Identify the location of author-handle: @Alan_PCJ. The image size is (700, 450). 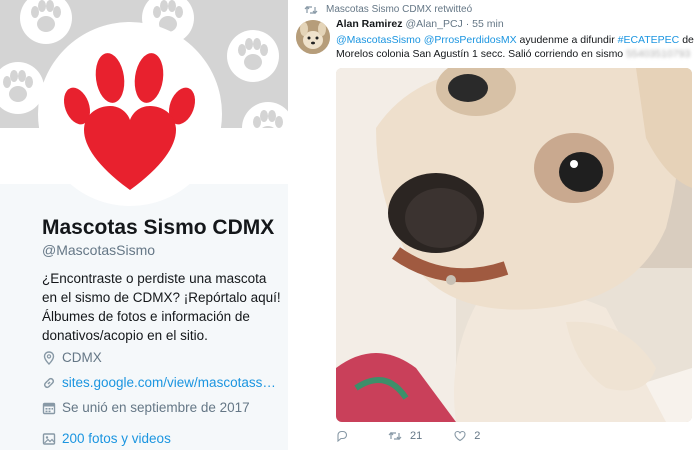
(433, 24).